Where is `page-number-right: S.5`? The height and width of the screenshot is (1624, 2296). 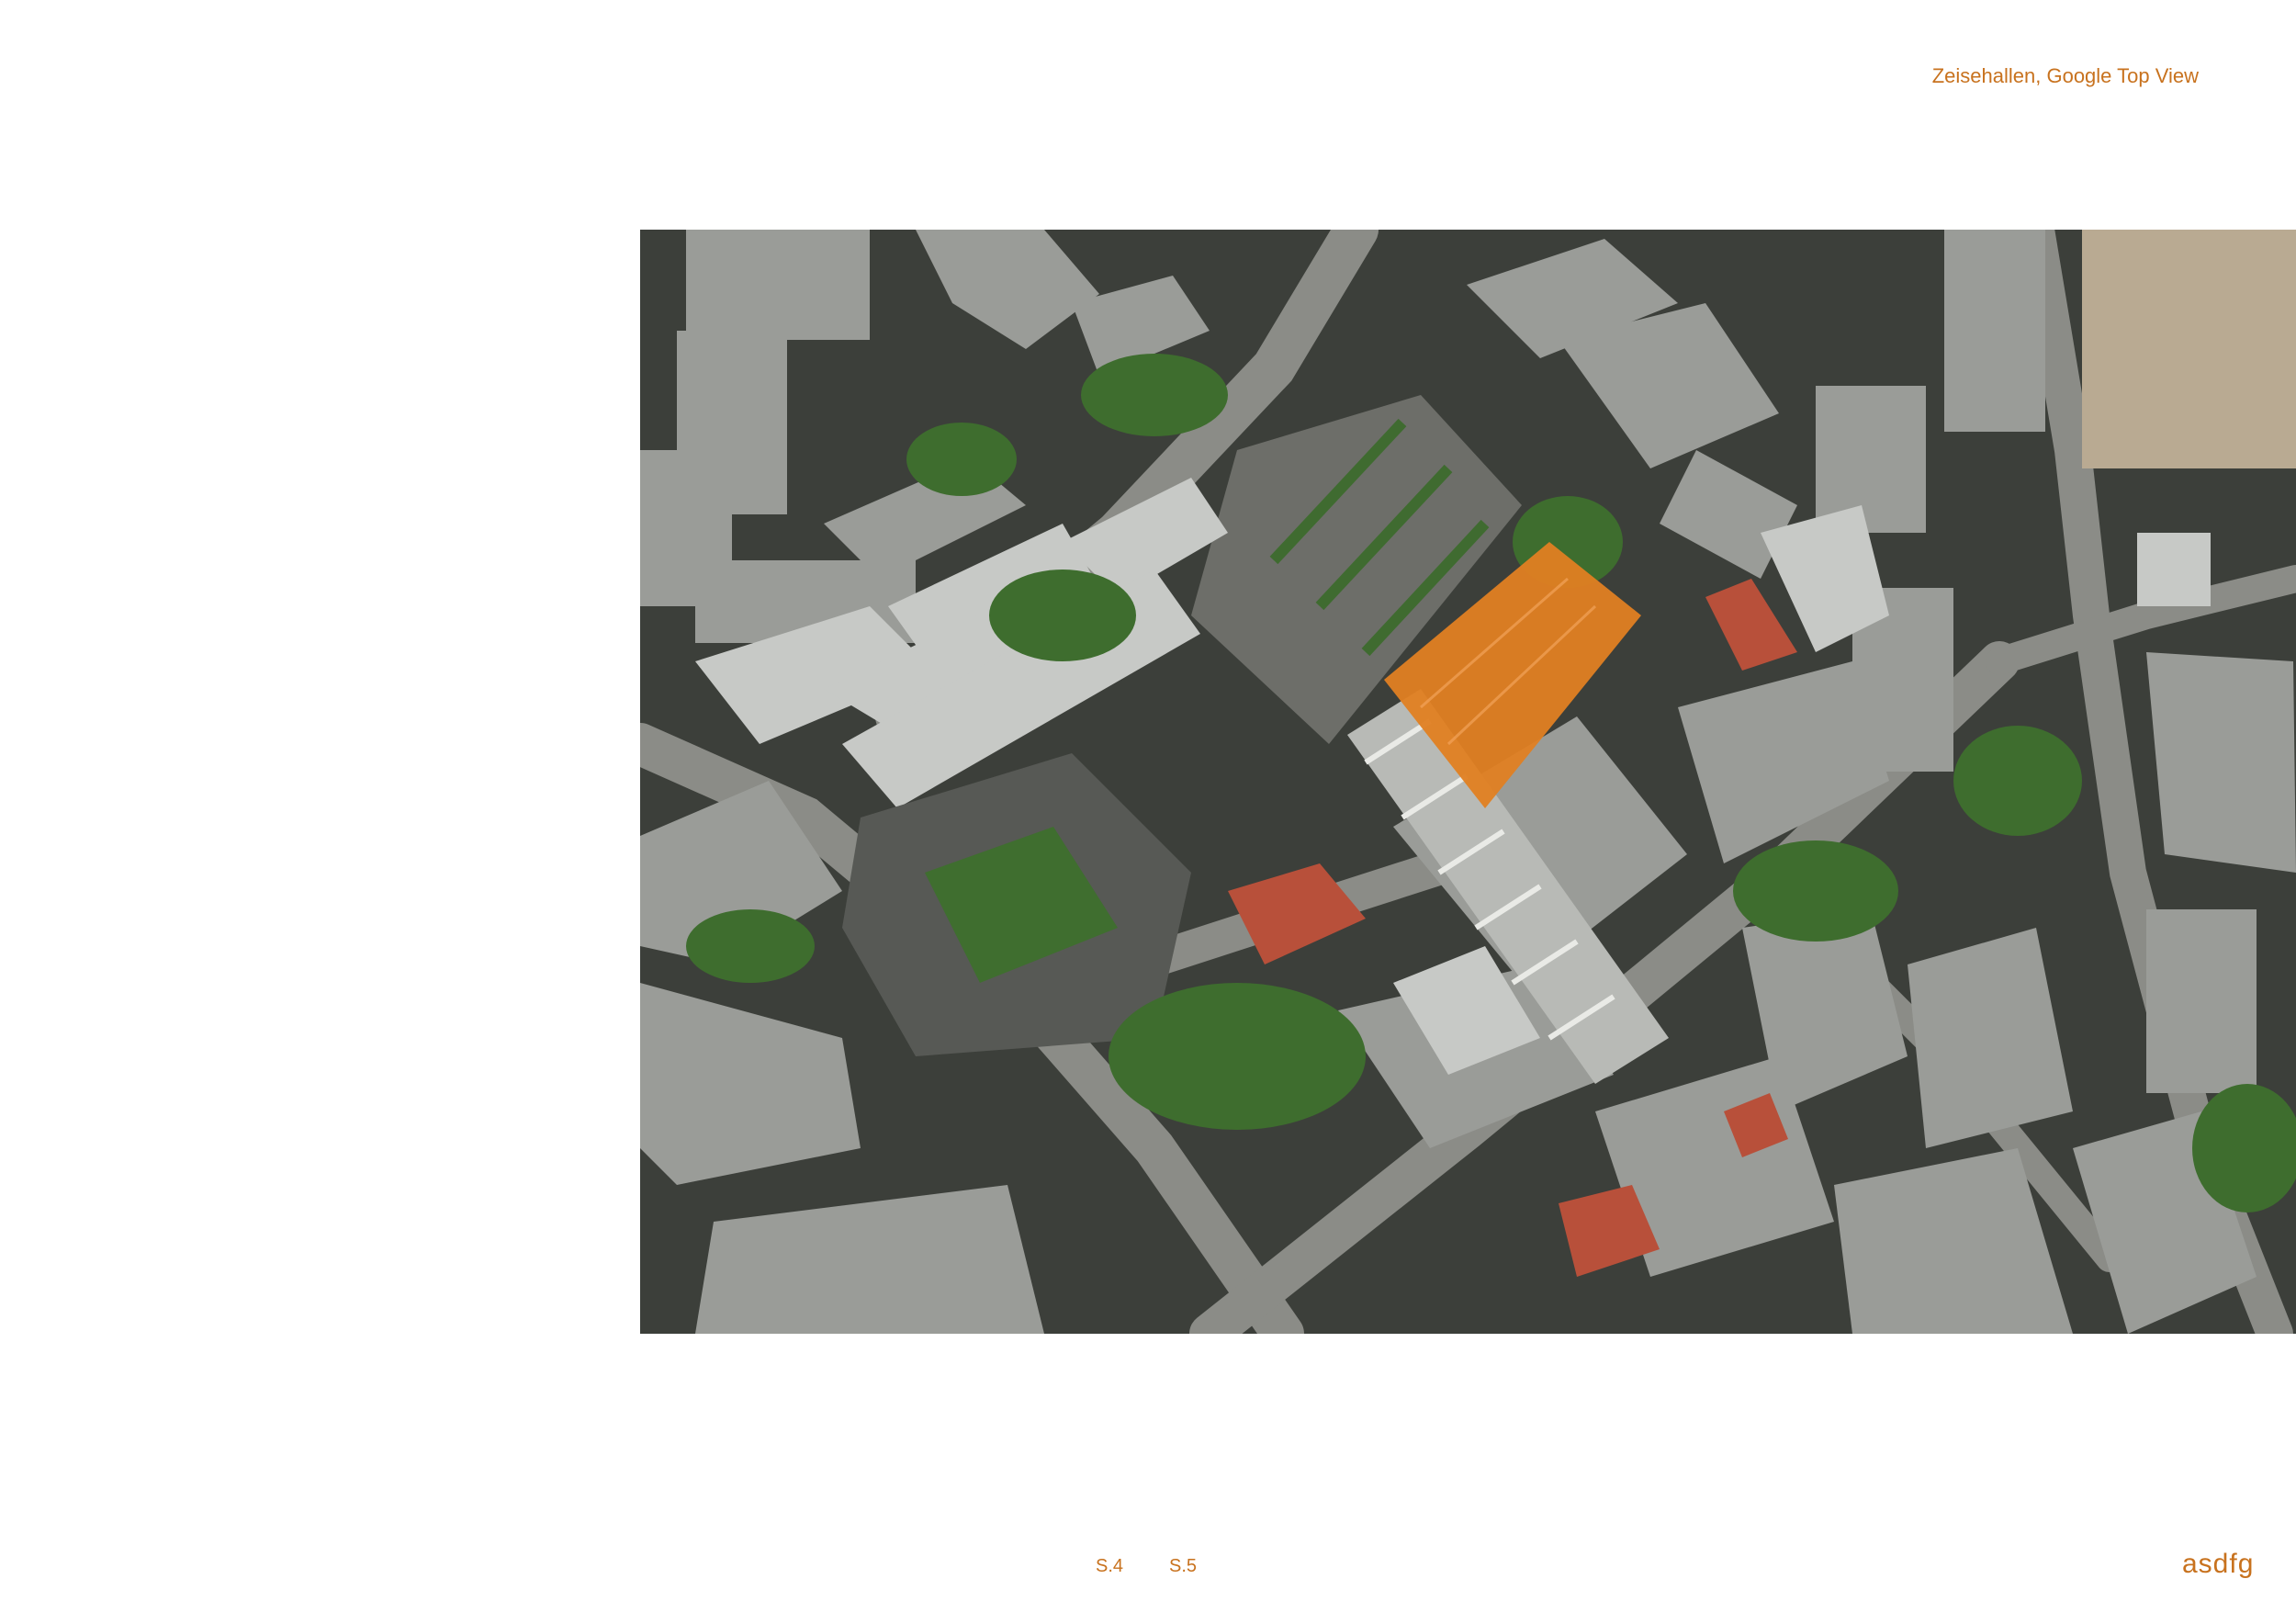 page-number-right: S.5 is located at coordinates (1184, 1566).